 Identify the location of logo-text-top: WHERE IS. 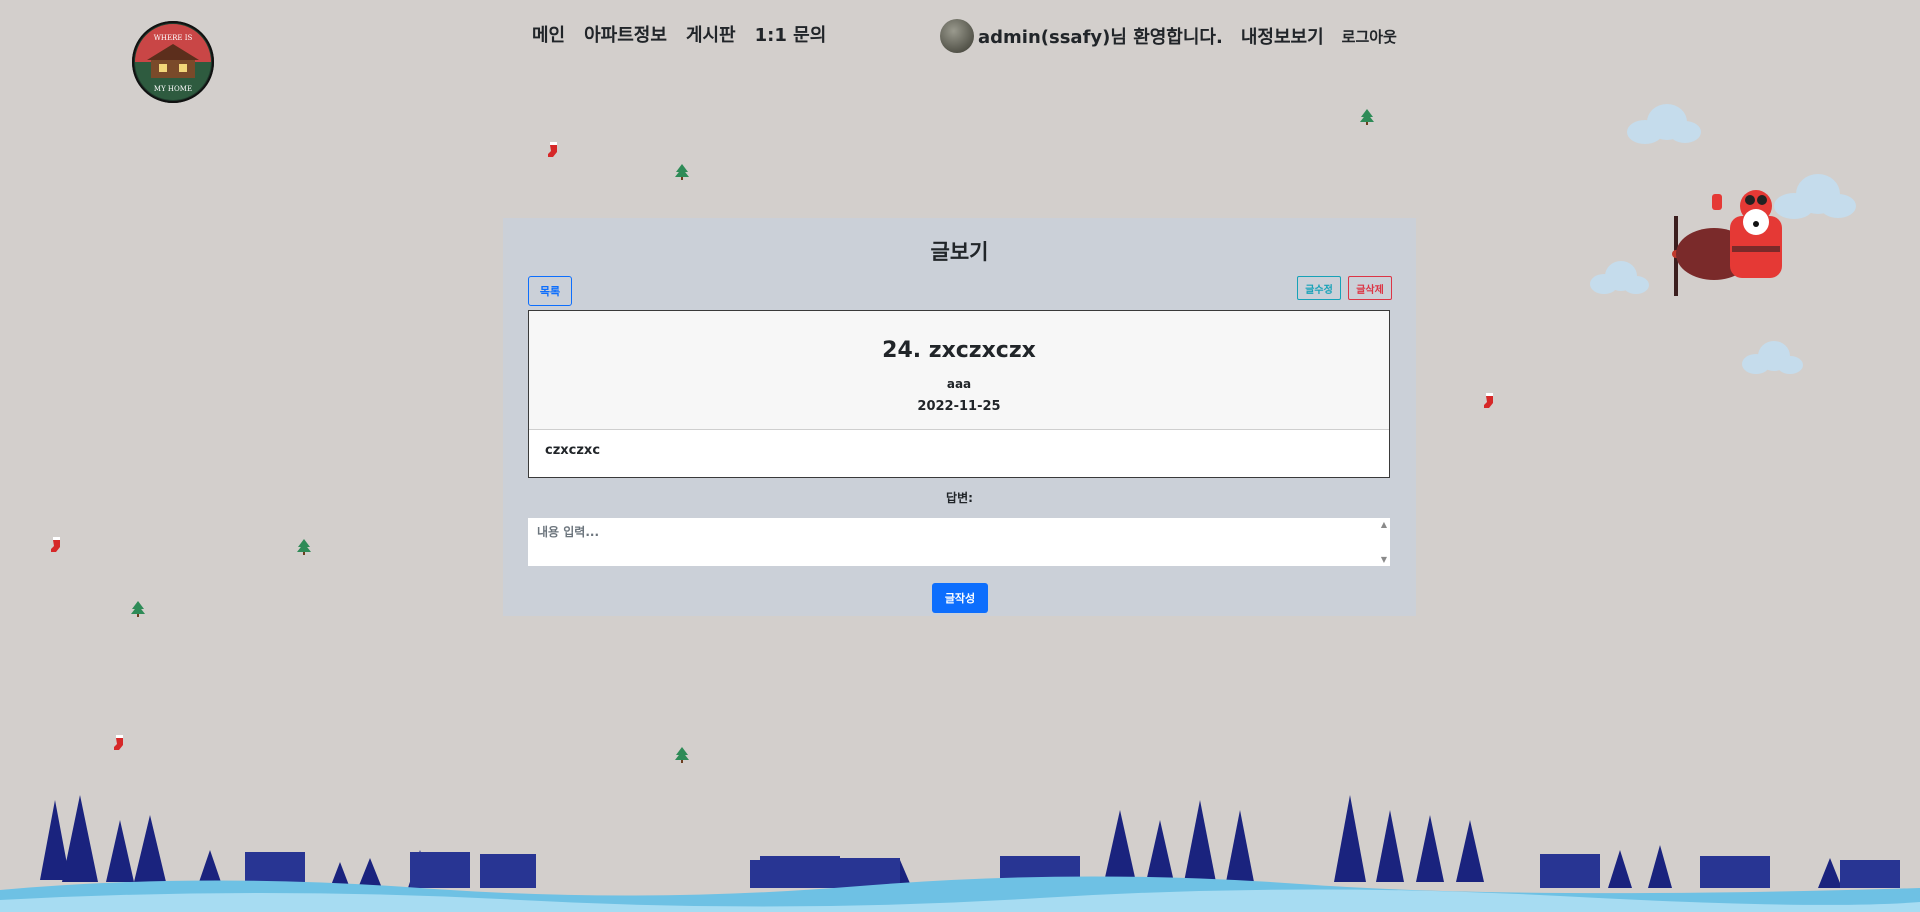
(173, 38).